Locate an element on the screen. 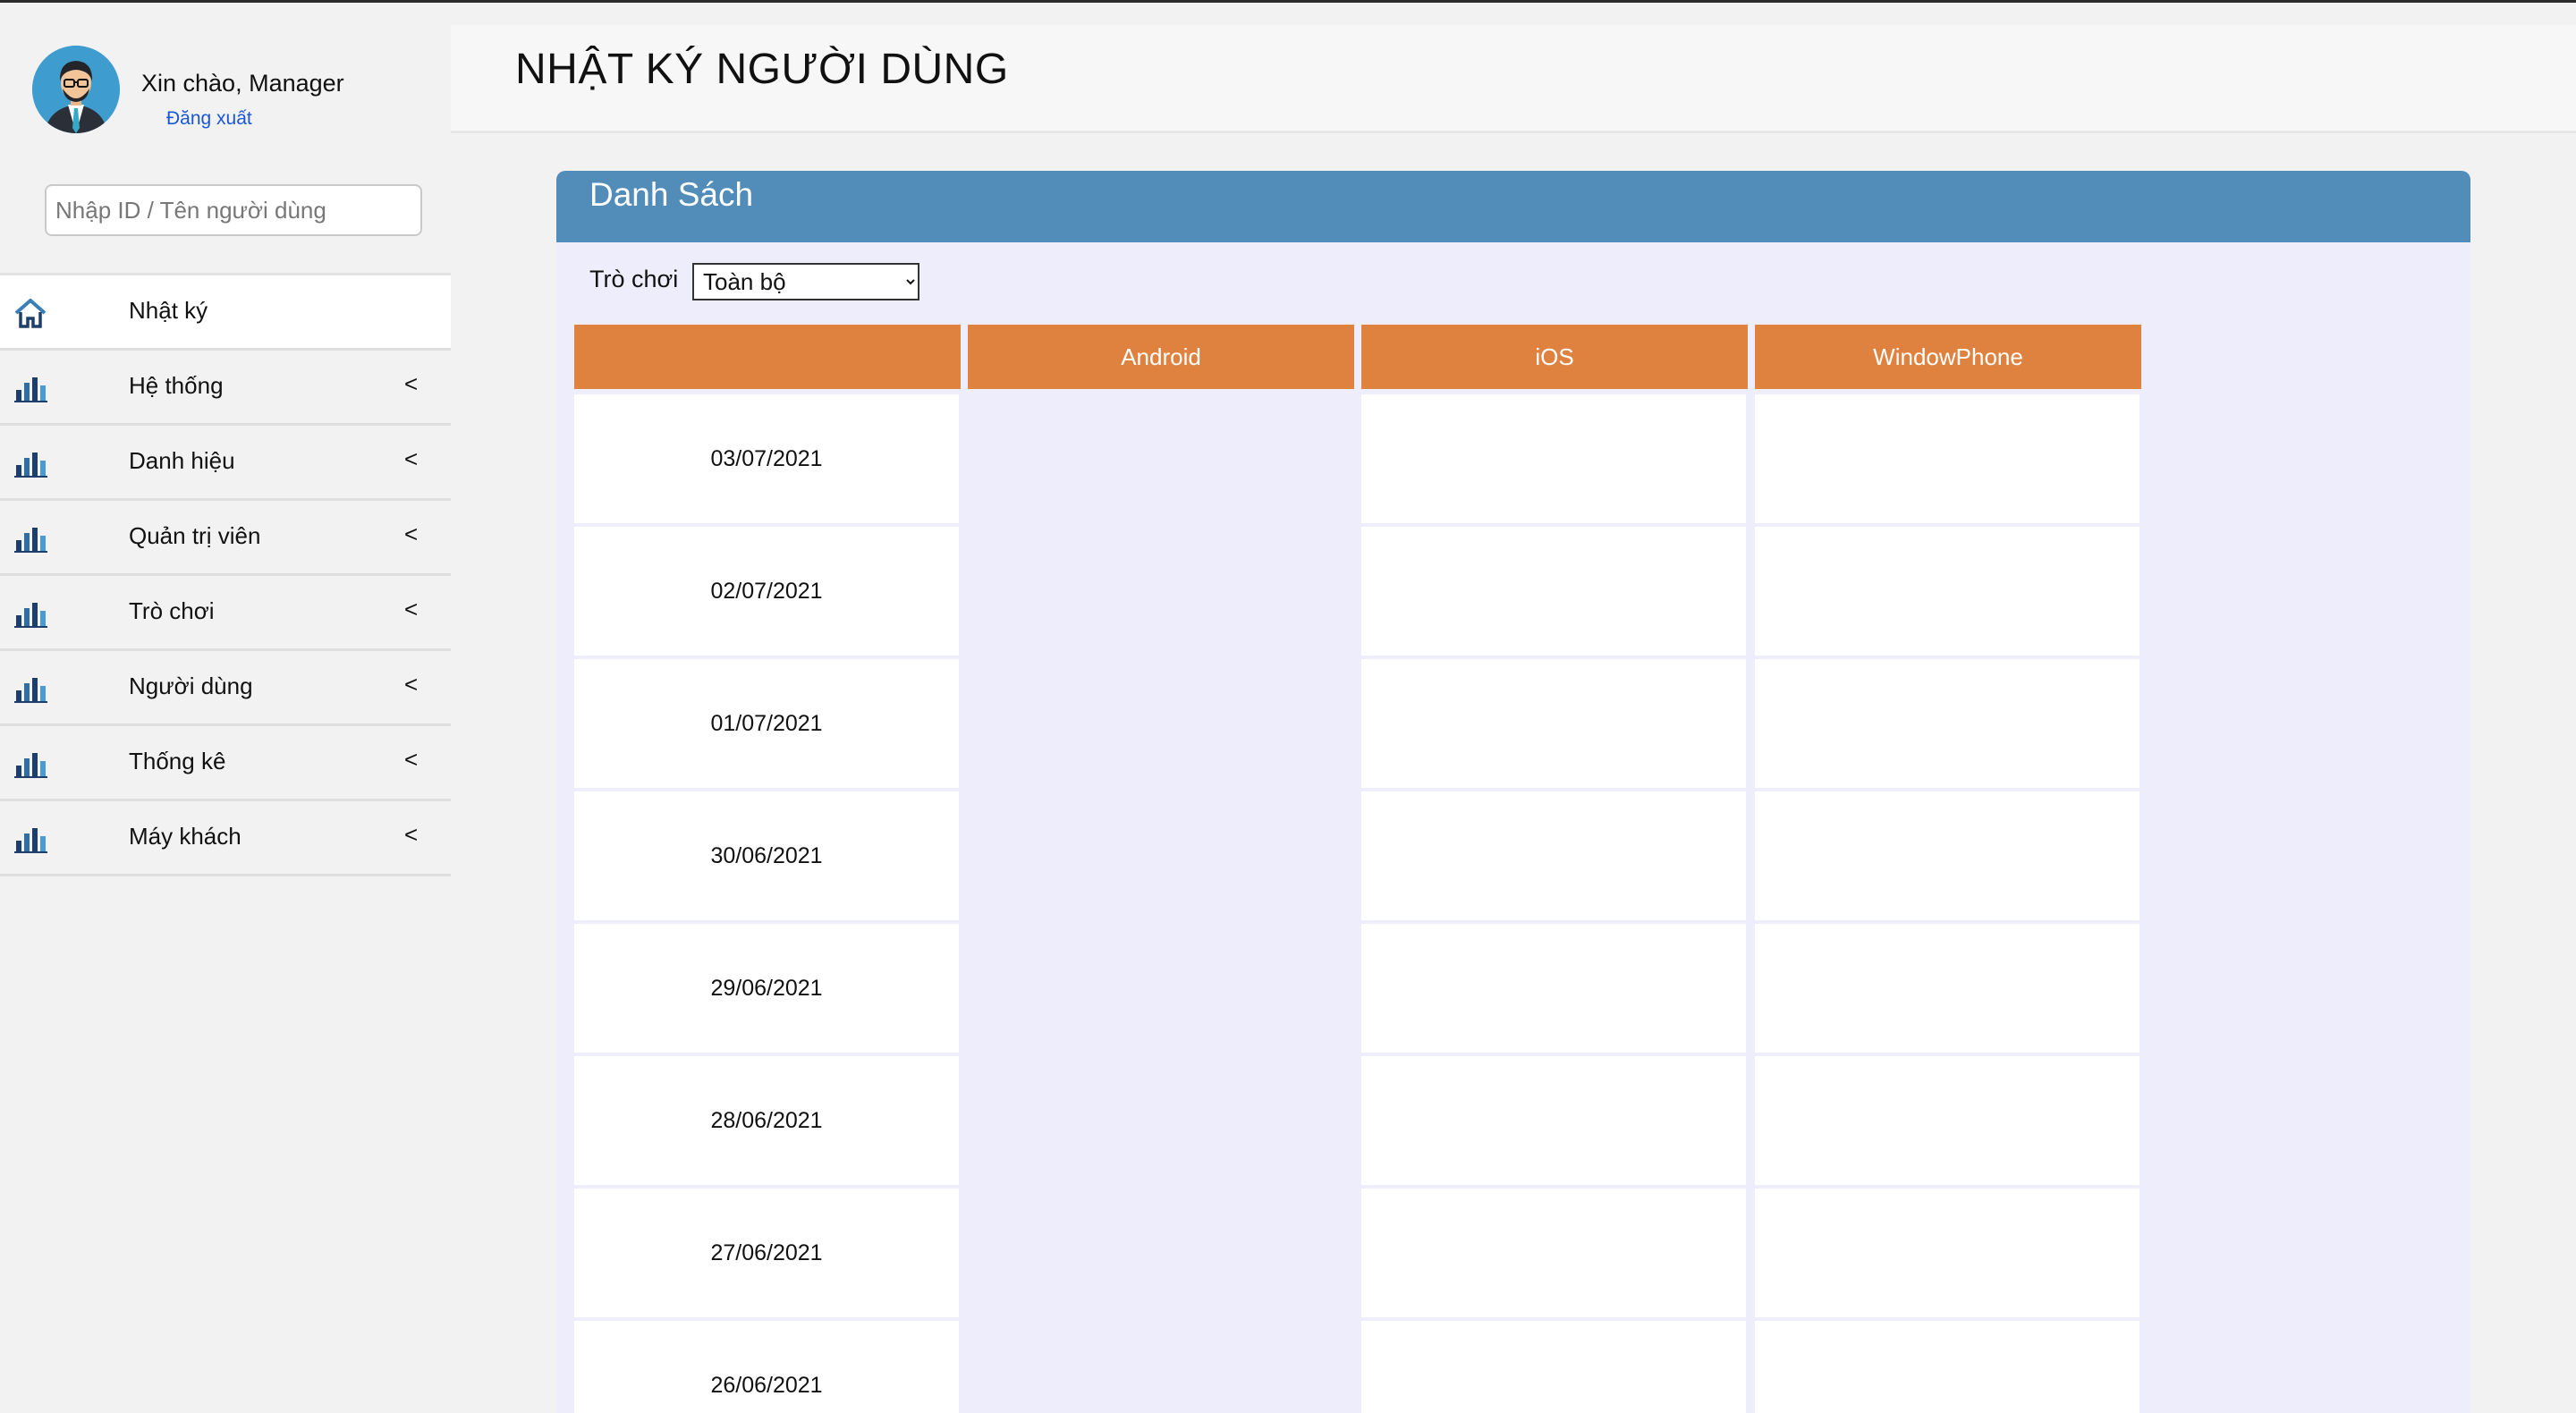  sidebar-item-nhat-ky: Nhật ký is located at coordinates (225, 313).